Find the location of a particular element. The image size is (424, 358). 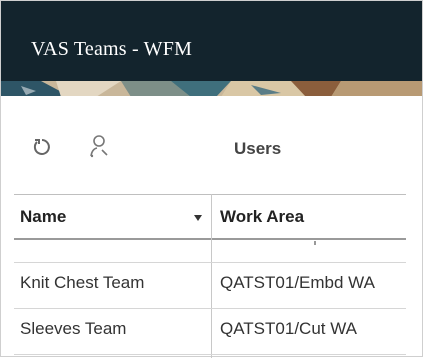

column-header-name: Name is located at coordinates (43, 217).